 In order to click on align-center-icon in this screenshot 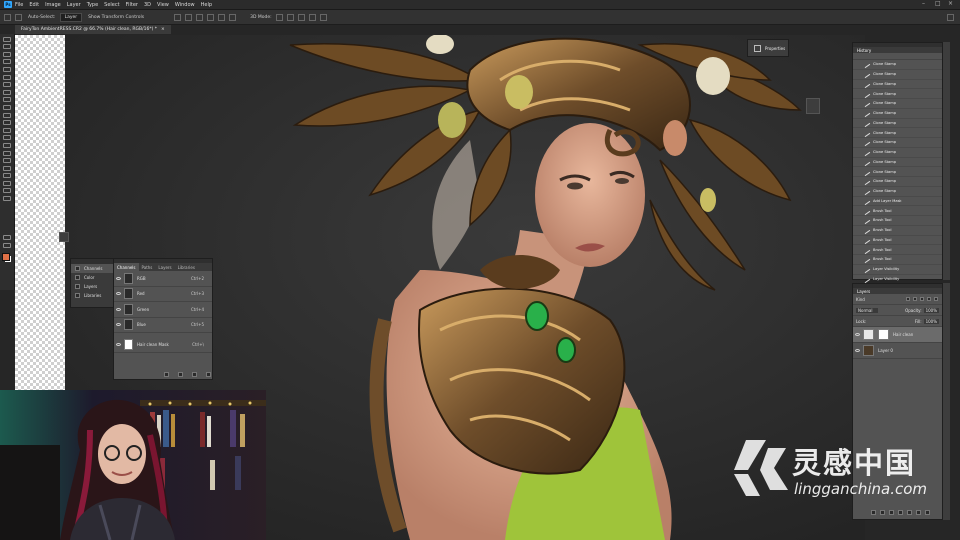, I will do `click(189, 17)`.